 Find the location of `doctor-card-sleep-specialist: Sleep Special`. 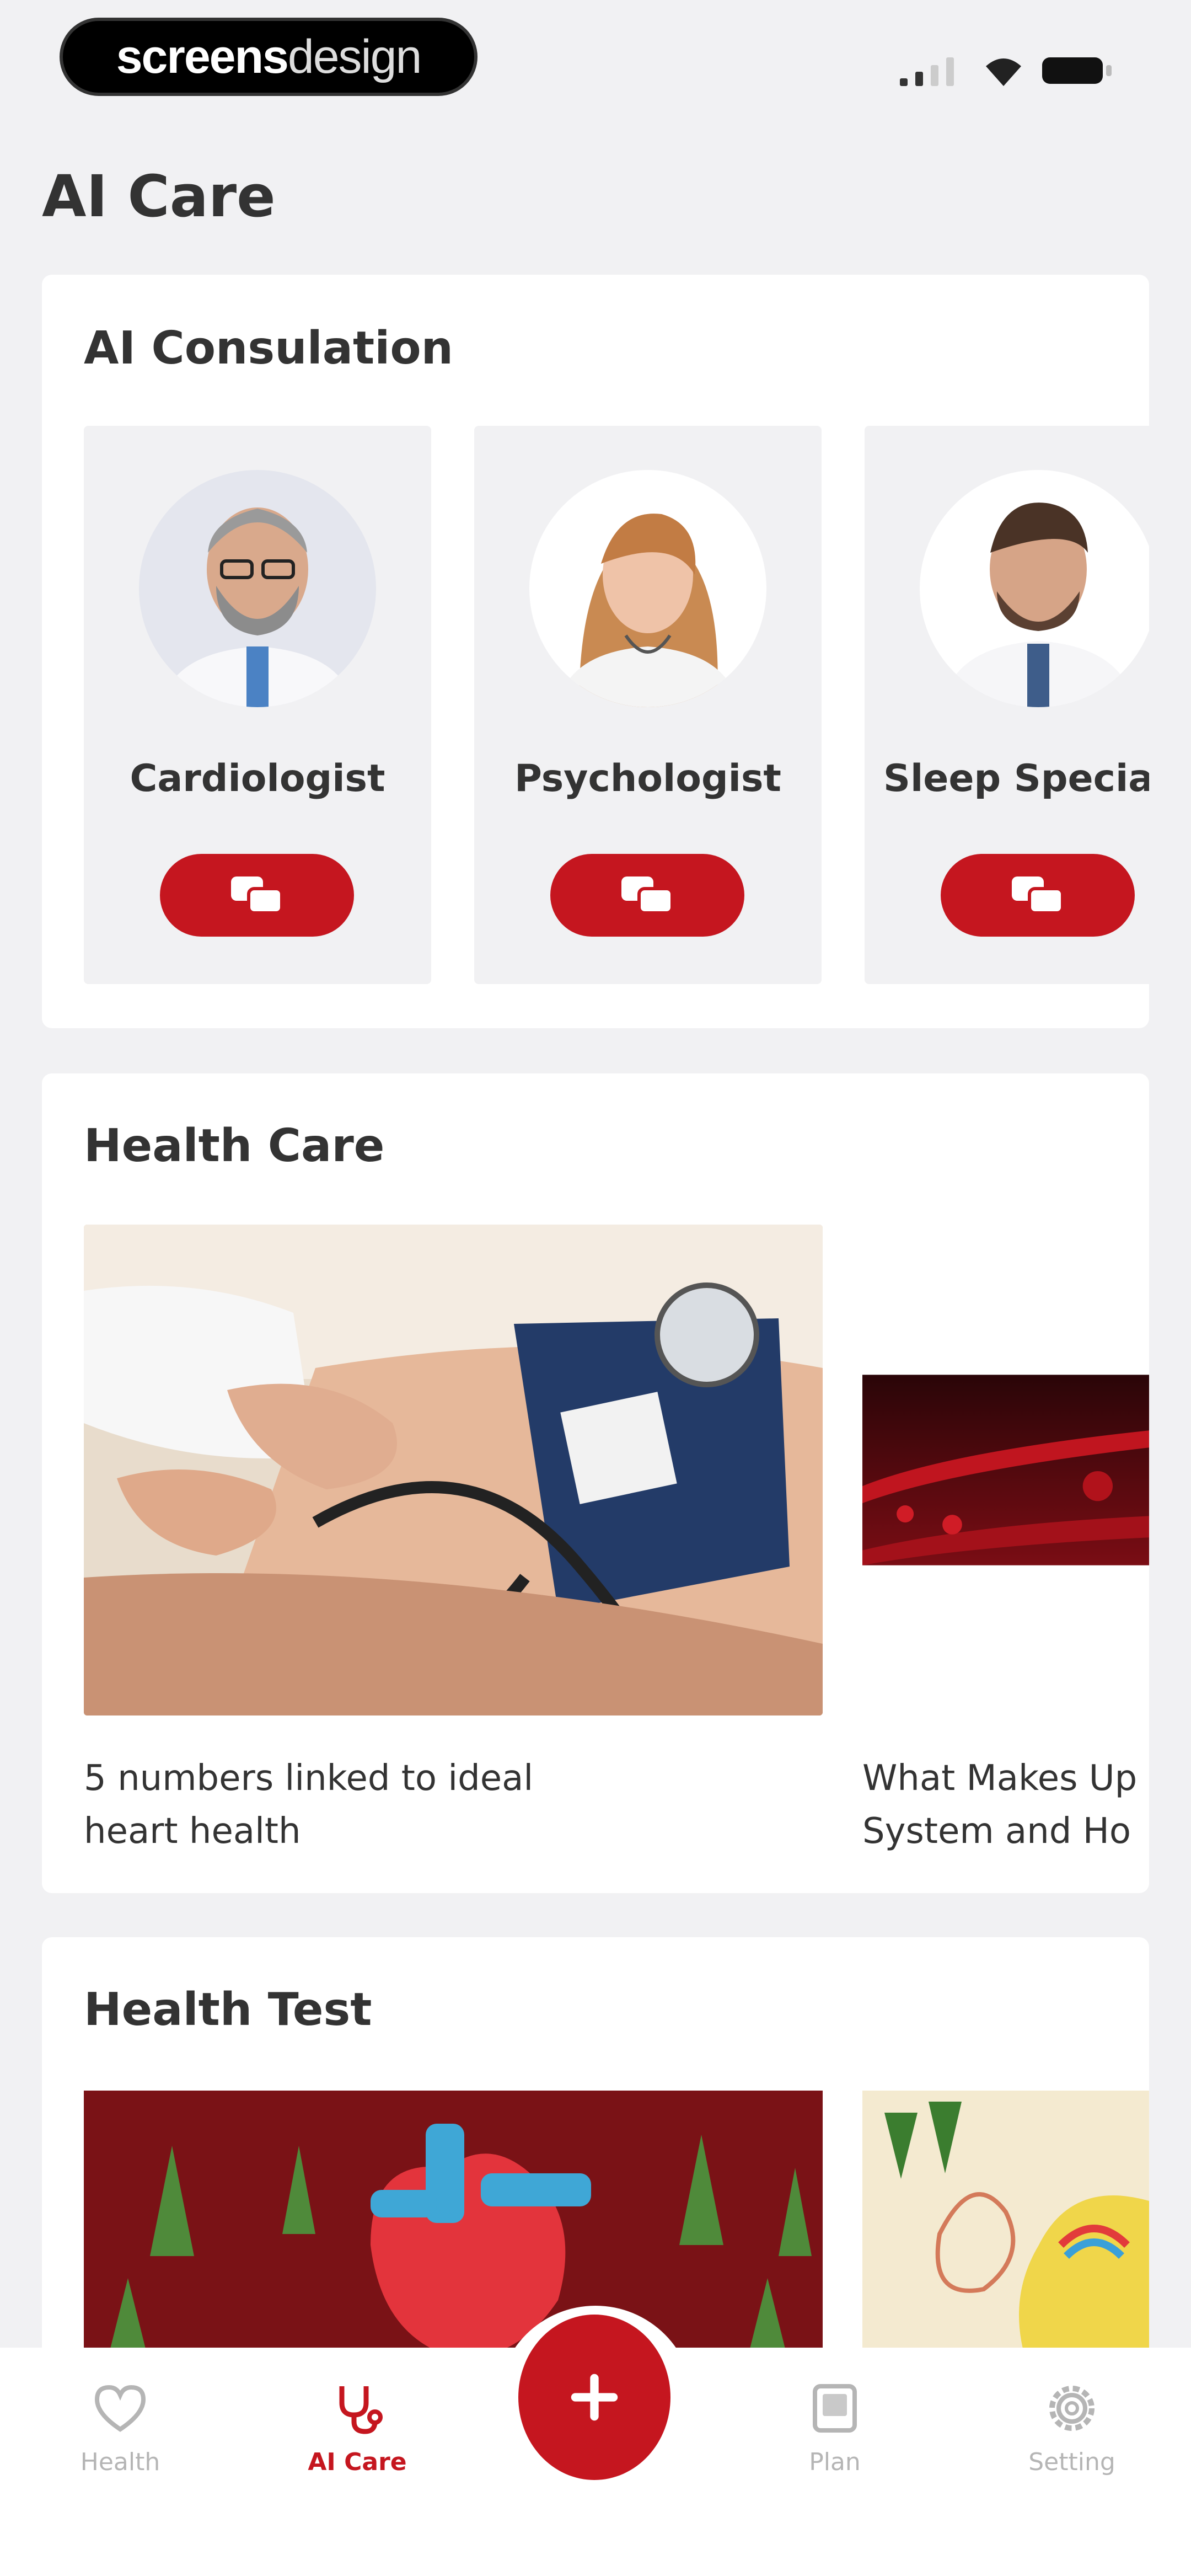

doctor-card-sleep-specialist: Sleep Special is located at coordinates (1007, 705).